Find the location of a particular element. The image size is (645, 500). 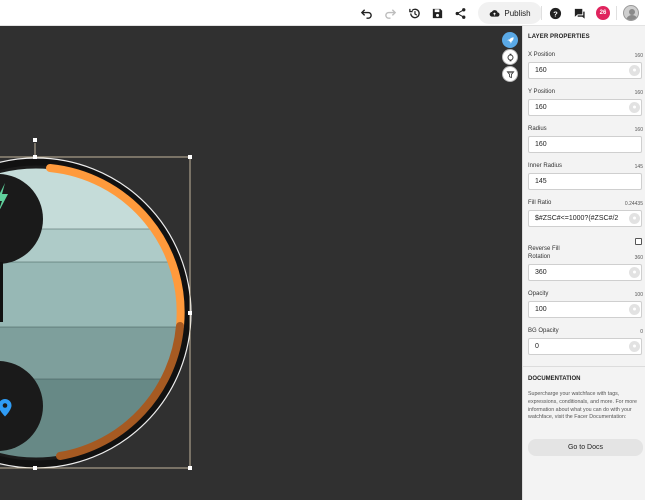

filter-icon is located at coordinates (510, 74).